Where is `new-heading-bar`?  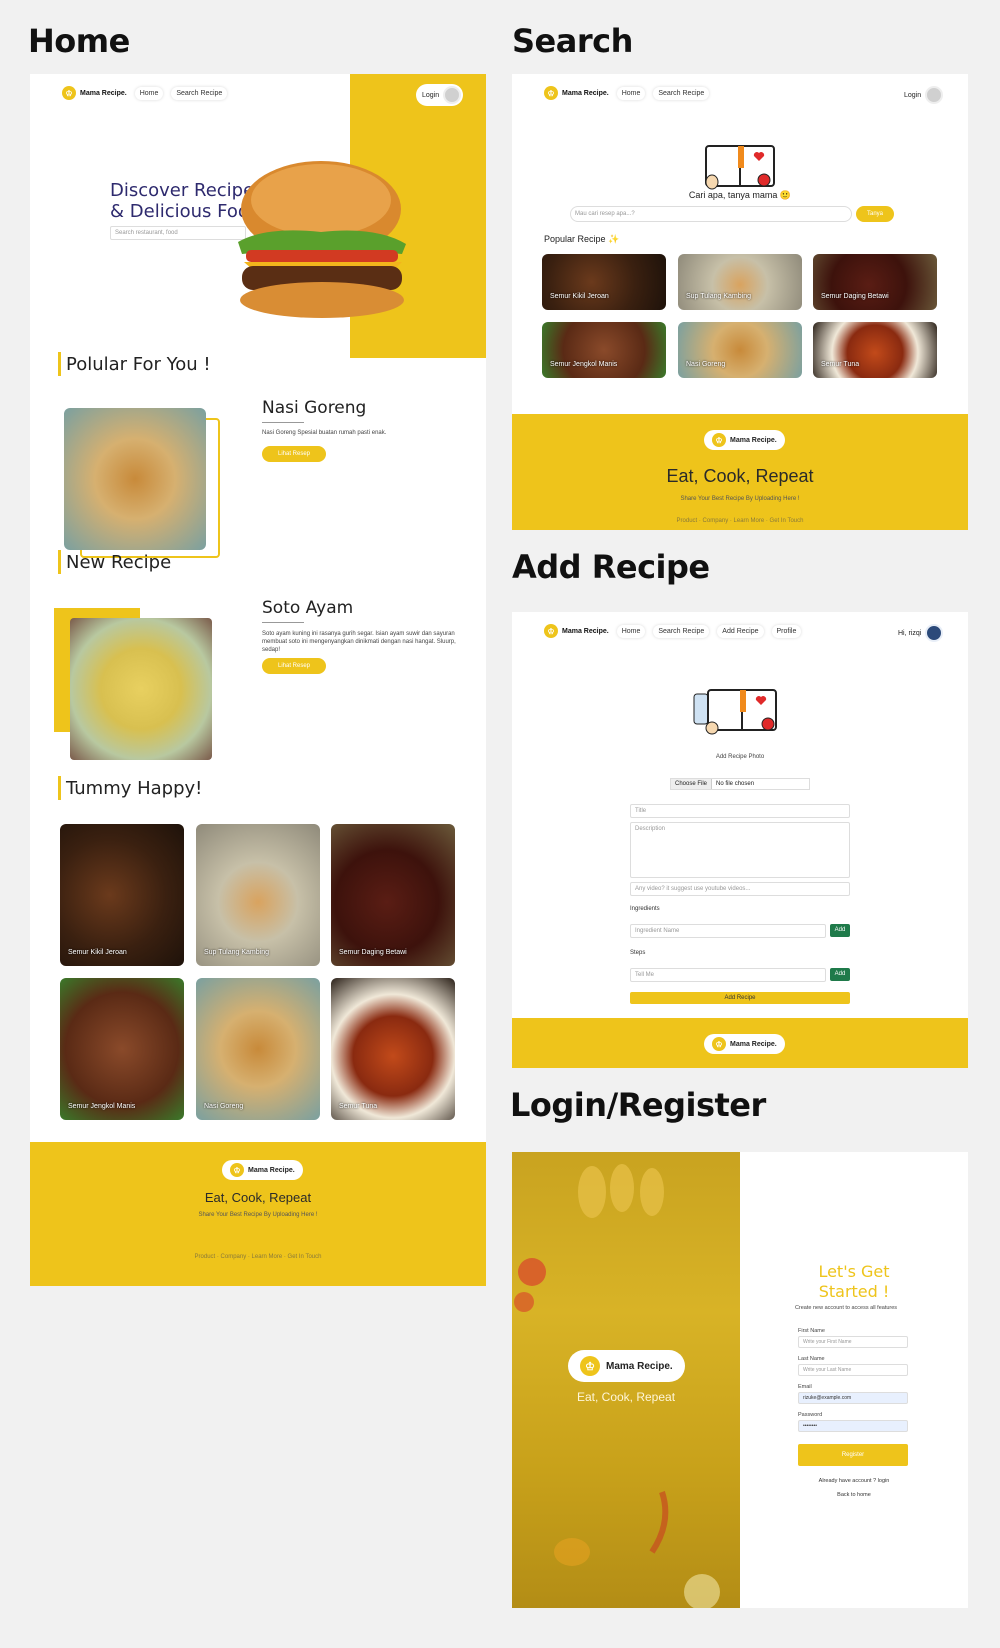 new-heading-bar is located at coordinates (59, 562).